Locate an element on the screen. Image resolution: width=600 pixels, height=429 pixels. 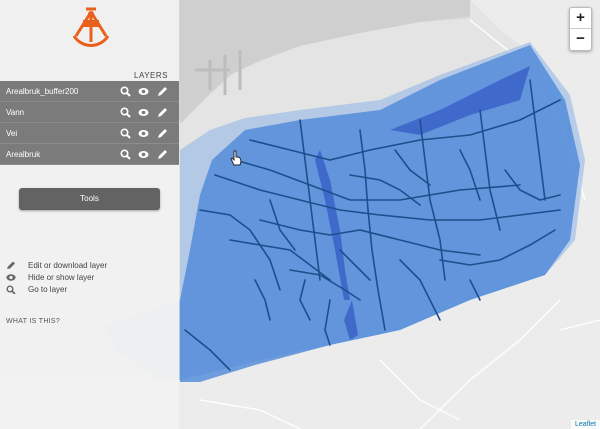
layer-row-vann: Vann is located at coordinates (89, 112).